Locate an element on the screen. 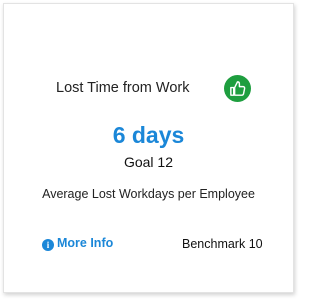  more-info-link: i More Info is located at coordinates (77, 243).